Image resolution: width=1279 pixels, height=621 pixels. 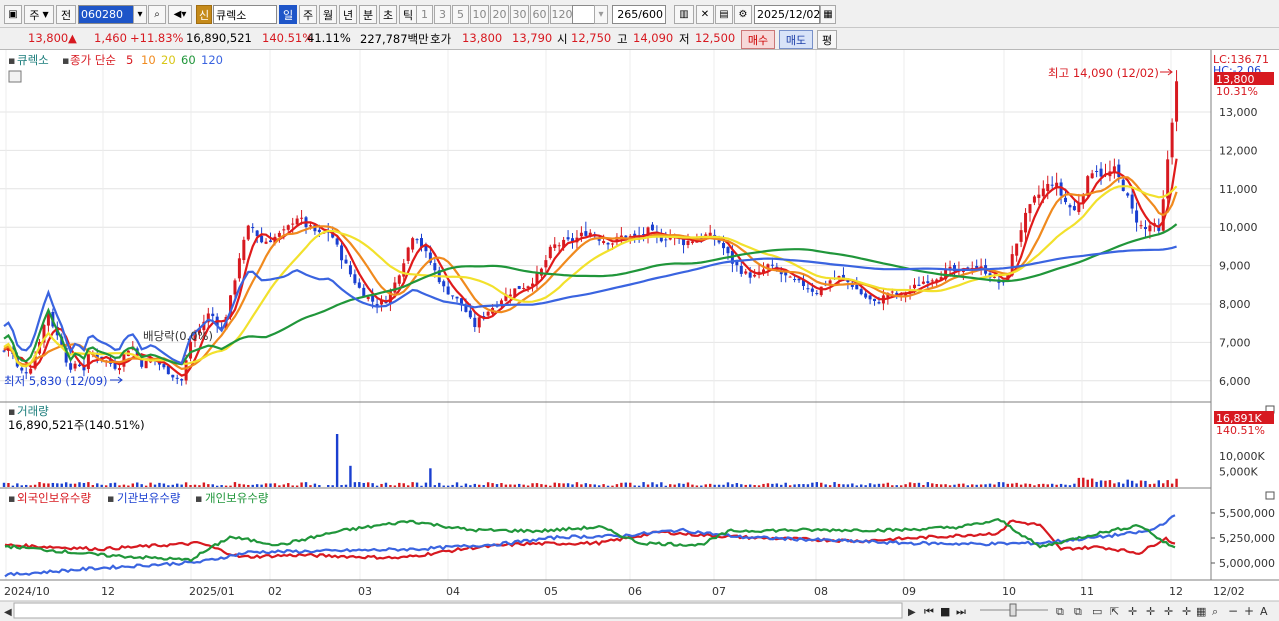 What do you see at coordinates (1249, 611) in the screenshot?
I see `plus-icon: +` at bounding box center [1249, 611].